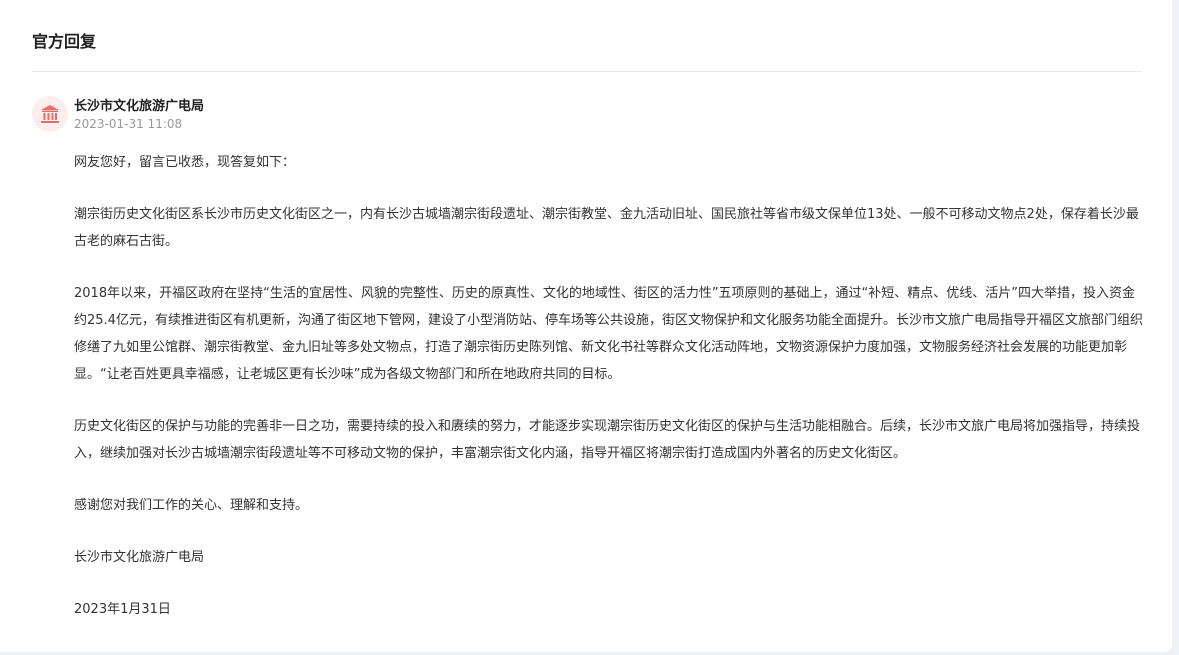  Describe the element at coordinates (128, 124) in the screenshot. I see `reply-timestamp: 2023-01-31 11:08` at that location.